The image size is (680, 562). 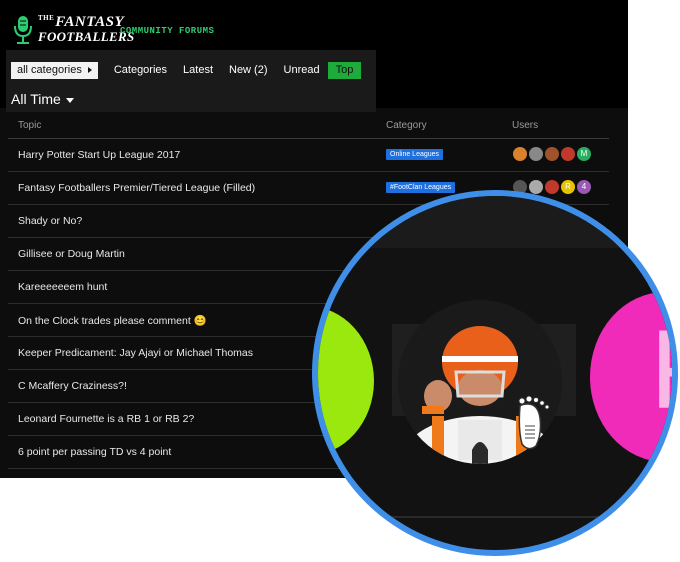 I want to click on footclan-foot-icon, so click(x=534, y=423).